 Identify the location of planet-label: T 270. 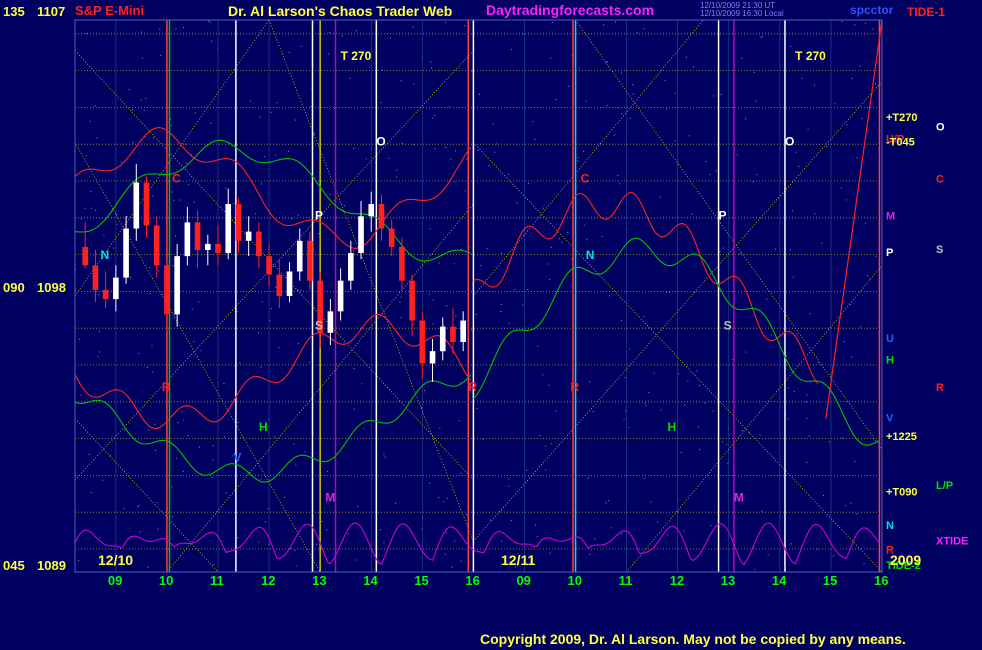
(356, 56).